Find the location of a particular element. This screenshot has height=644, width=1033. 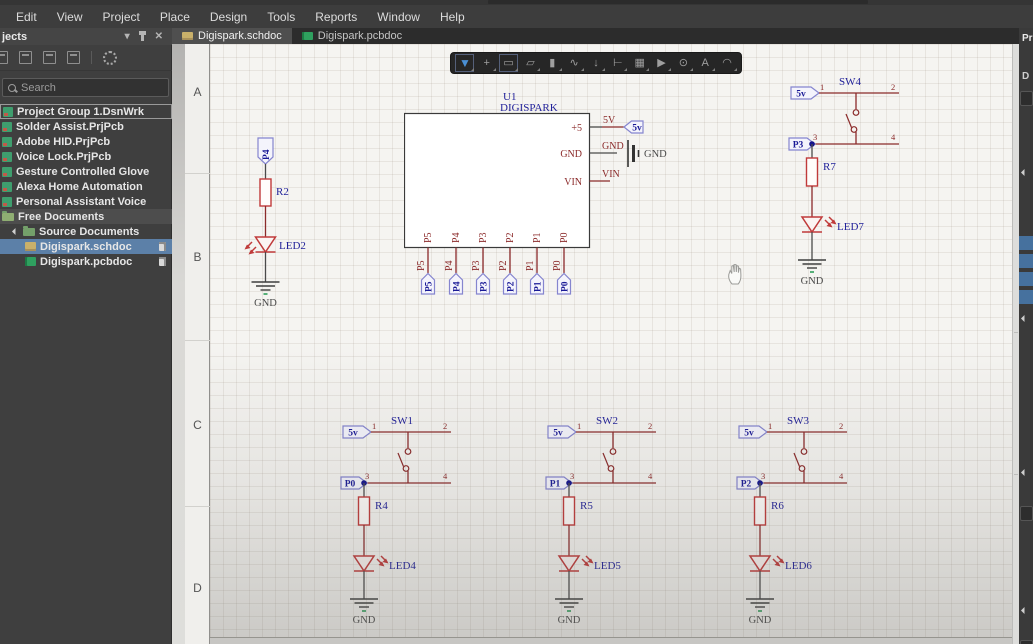

menu-place: Place is located at coordinates (175, 17).